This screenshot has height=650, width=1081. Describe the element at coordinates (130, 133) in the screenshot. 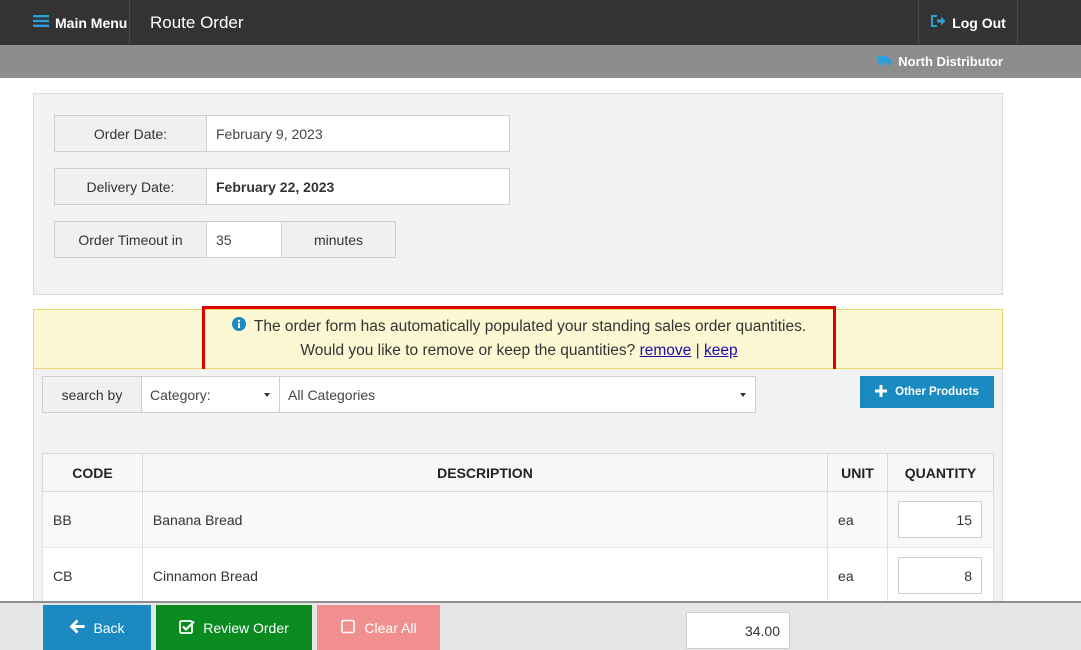

I see `order-date-label: Order Date:` at that location.